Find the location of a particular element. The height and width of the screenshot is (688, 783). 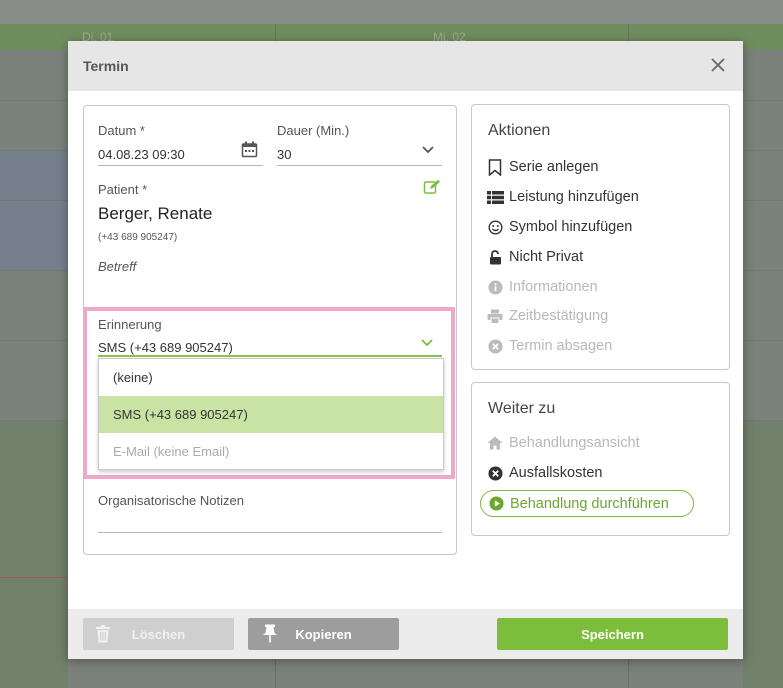

goto-label: Ausfallskosten is located at coordinates (556, 473).